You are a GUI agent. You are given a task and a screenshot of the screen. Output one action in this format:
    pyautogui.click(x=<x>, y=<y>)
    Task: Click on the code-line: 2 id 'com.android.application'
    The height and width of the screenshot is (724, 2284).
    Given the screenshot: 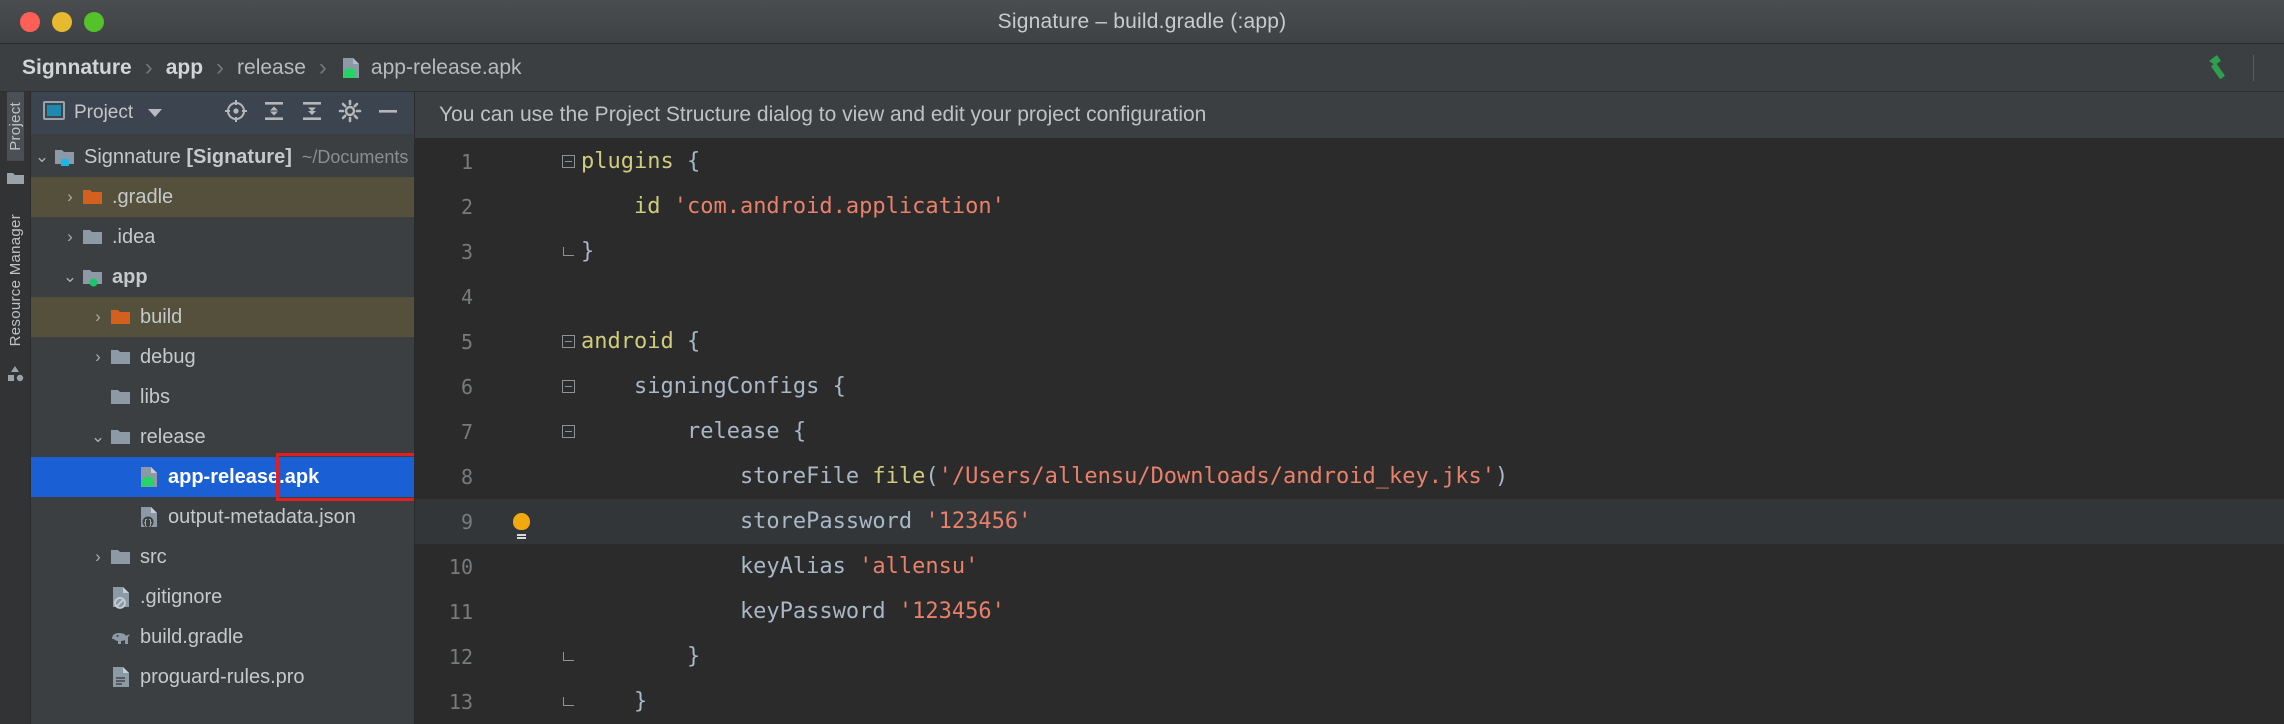 What is the action you would take?
    pyautogui.click(x=1349, y=206)
    